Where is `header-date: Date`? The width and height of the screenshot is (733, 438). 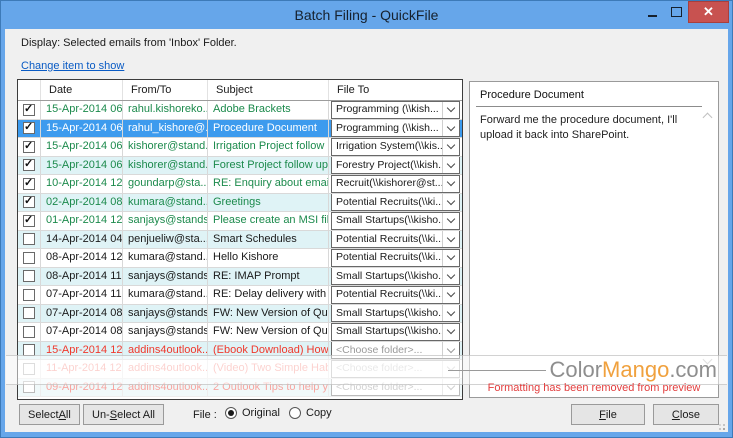 header-date: Date is located at coordinates (82, 90).